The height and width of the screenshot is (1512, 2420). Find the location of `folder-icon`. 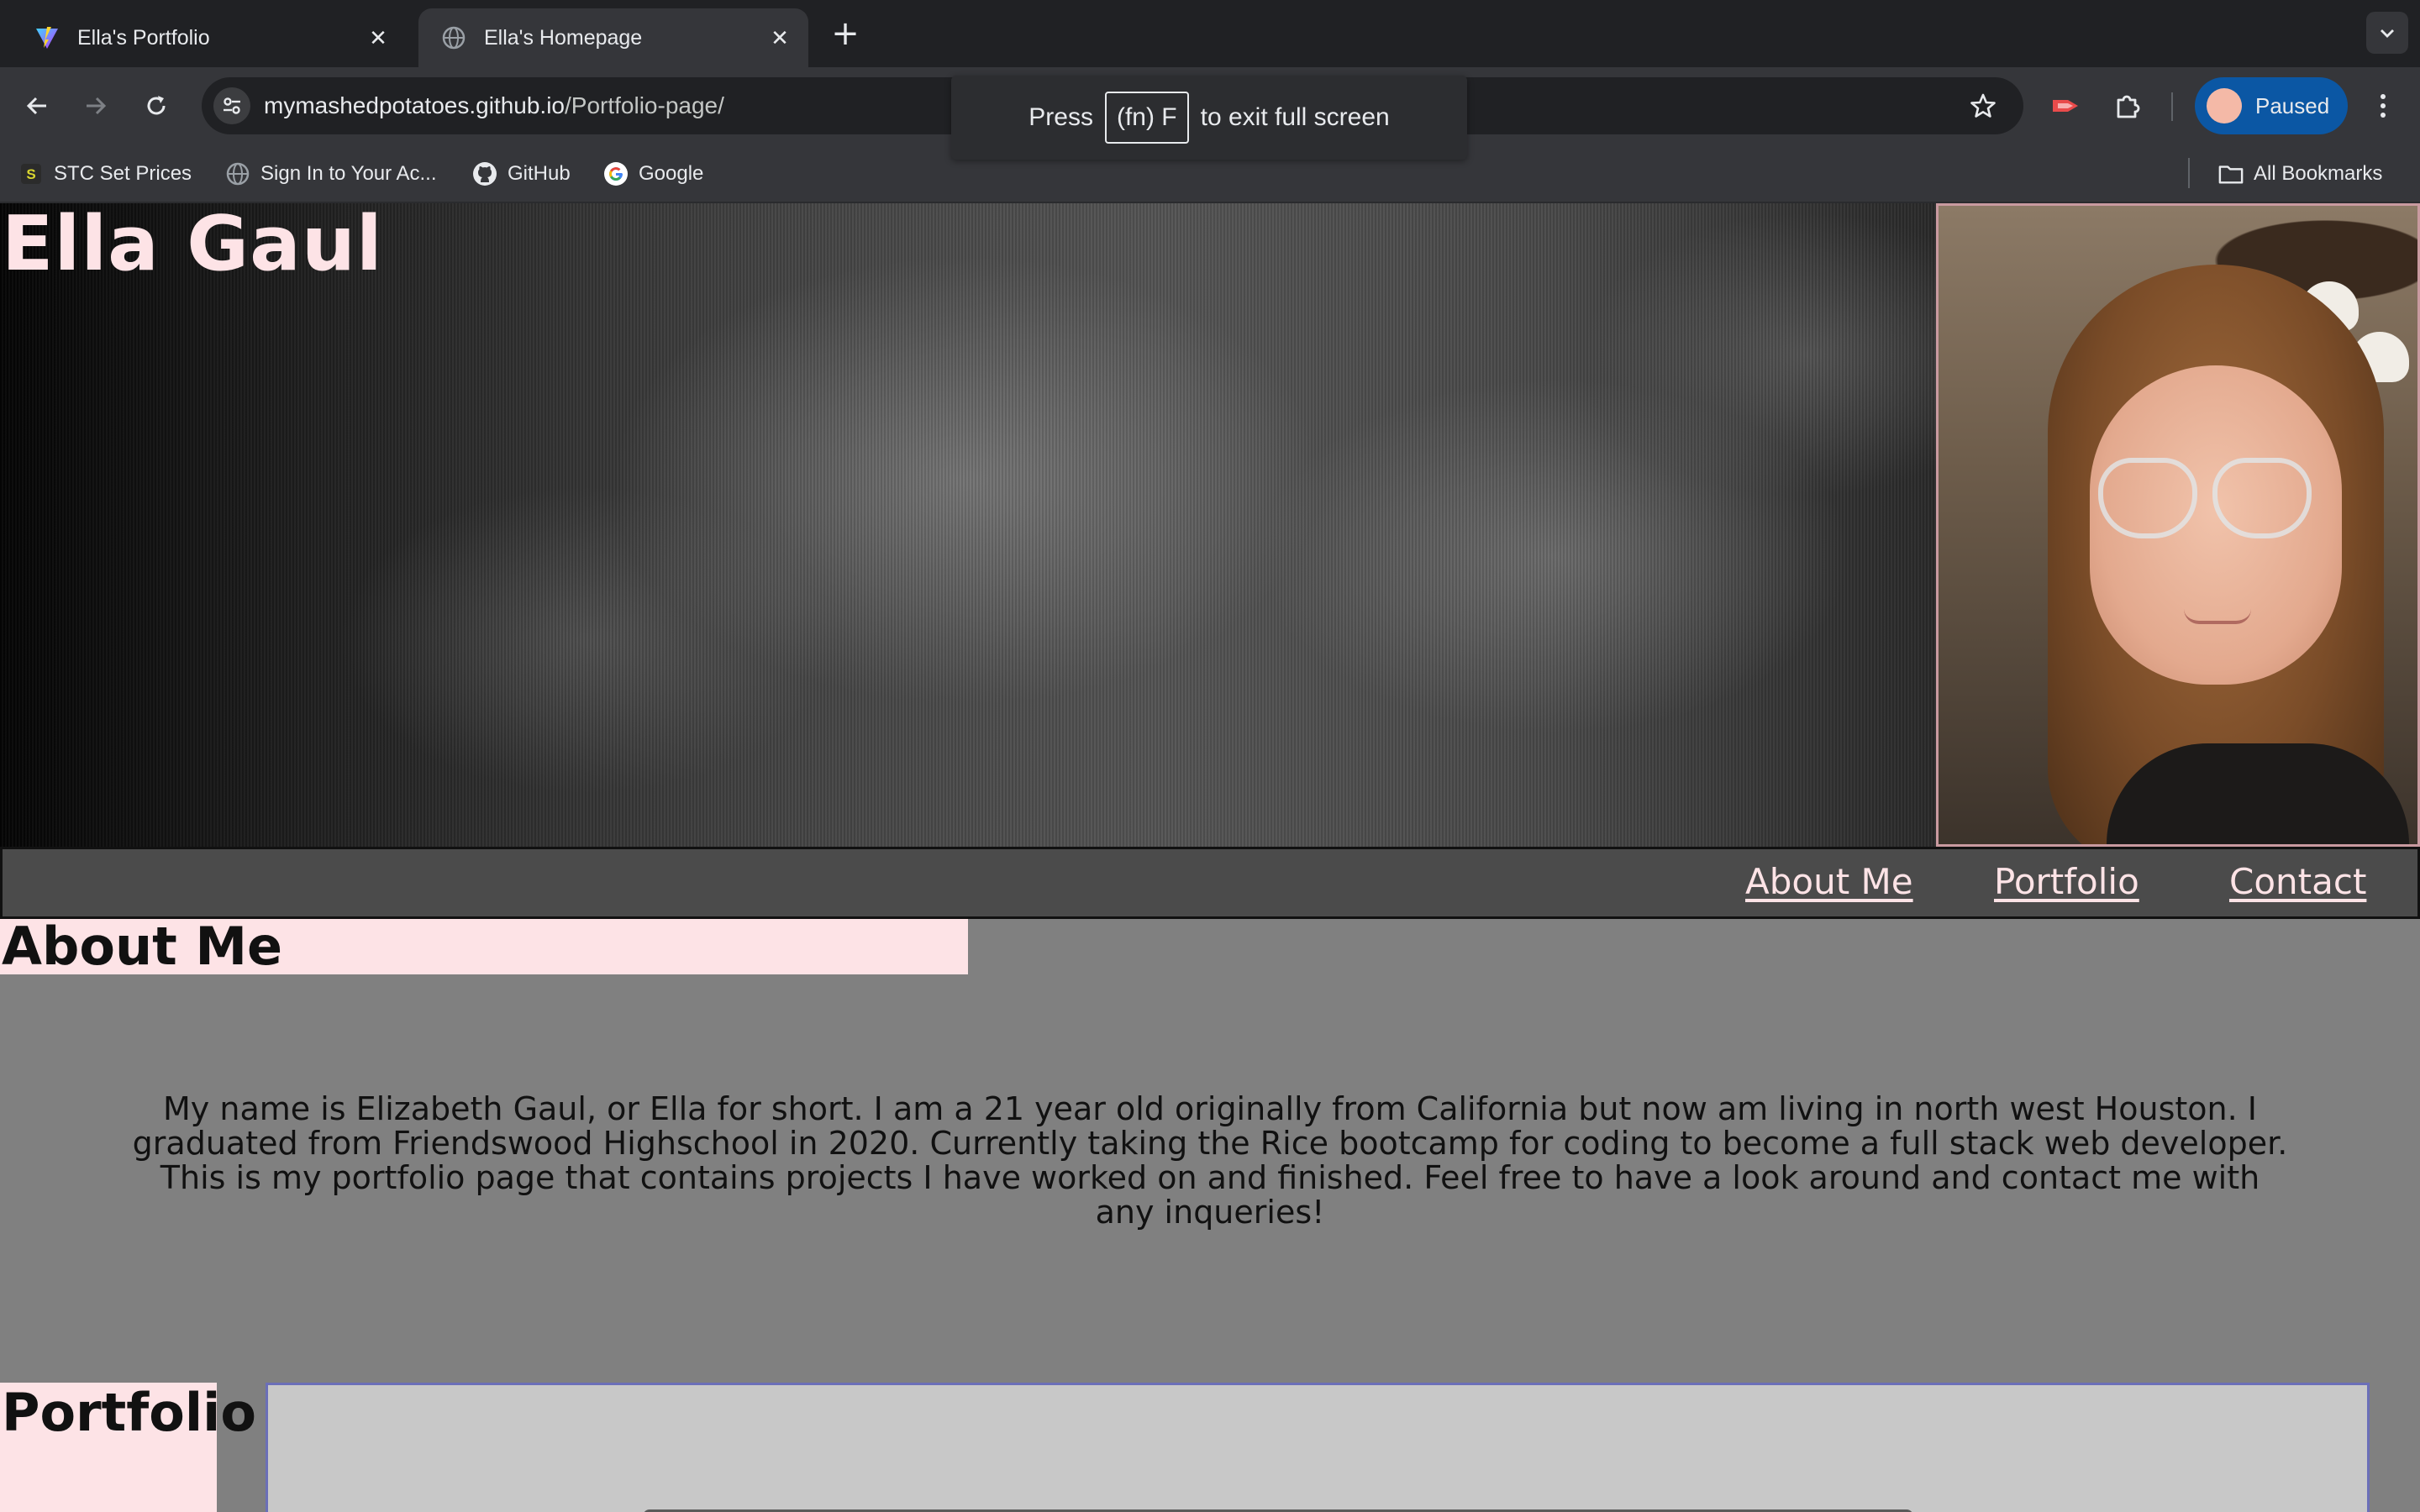

folder-icon is located at coordinates (2231, 173).